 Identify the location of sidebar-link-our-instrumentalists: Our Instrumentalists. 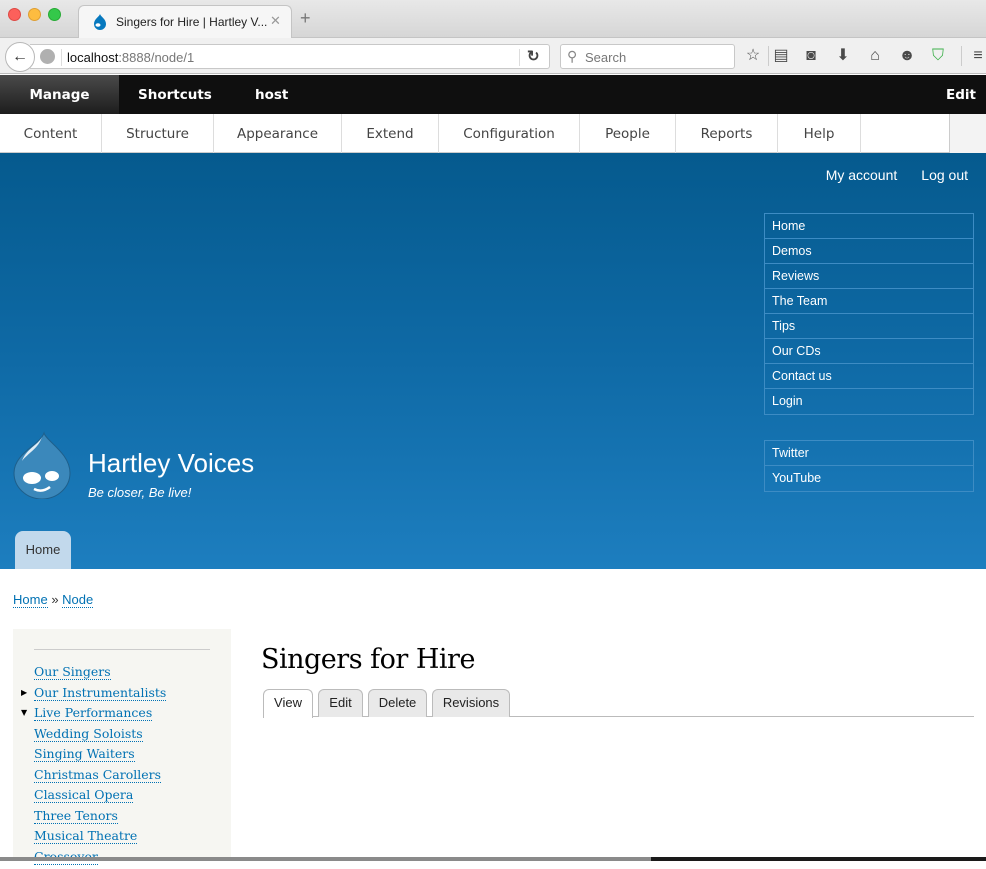
(100, 693).